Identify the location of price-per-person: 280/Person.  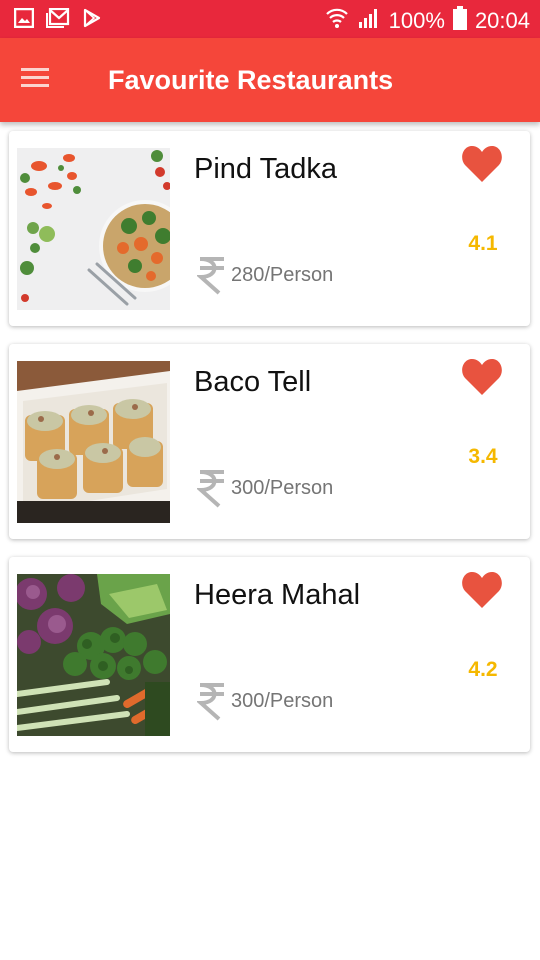
(282, 275).